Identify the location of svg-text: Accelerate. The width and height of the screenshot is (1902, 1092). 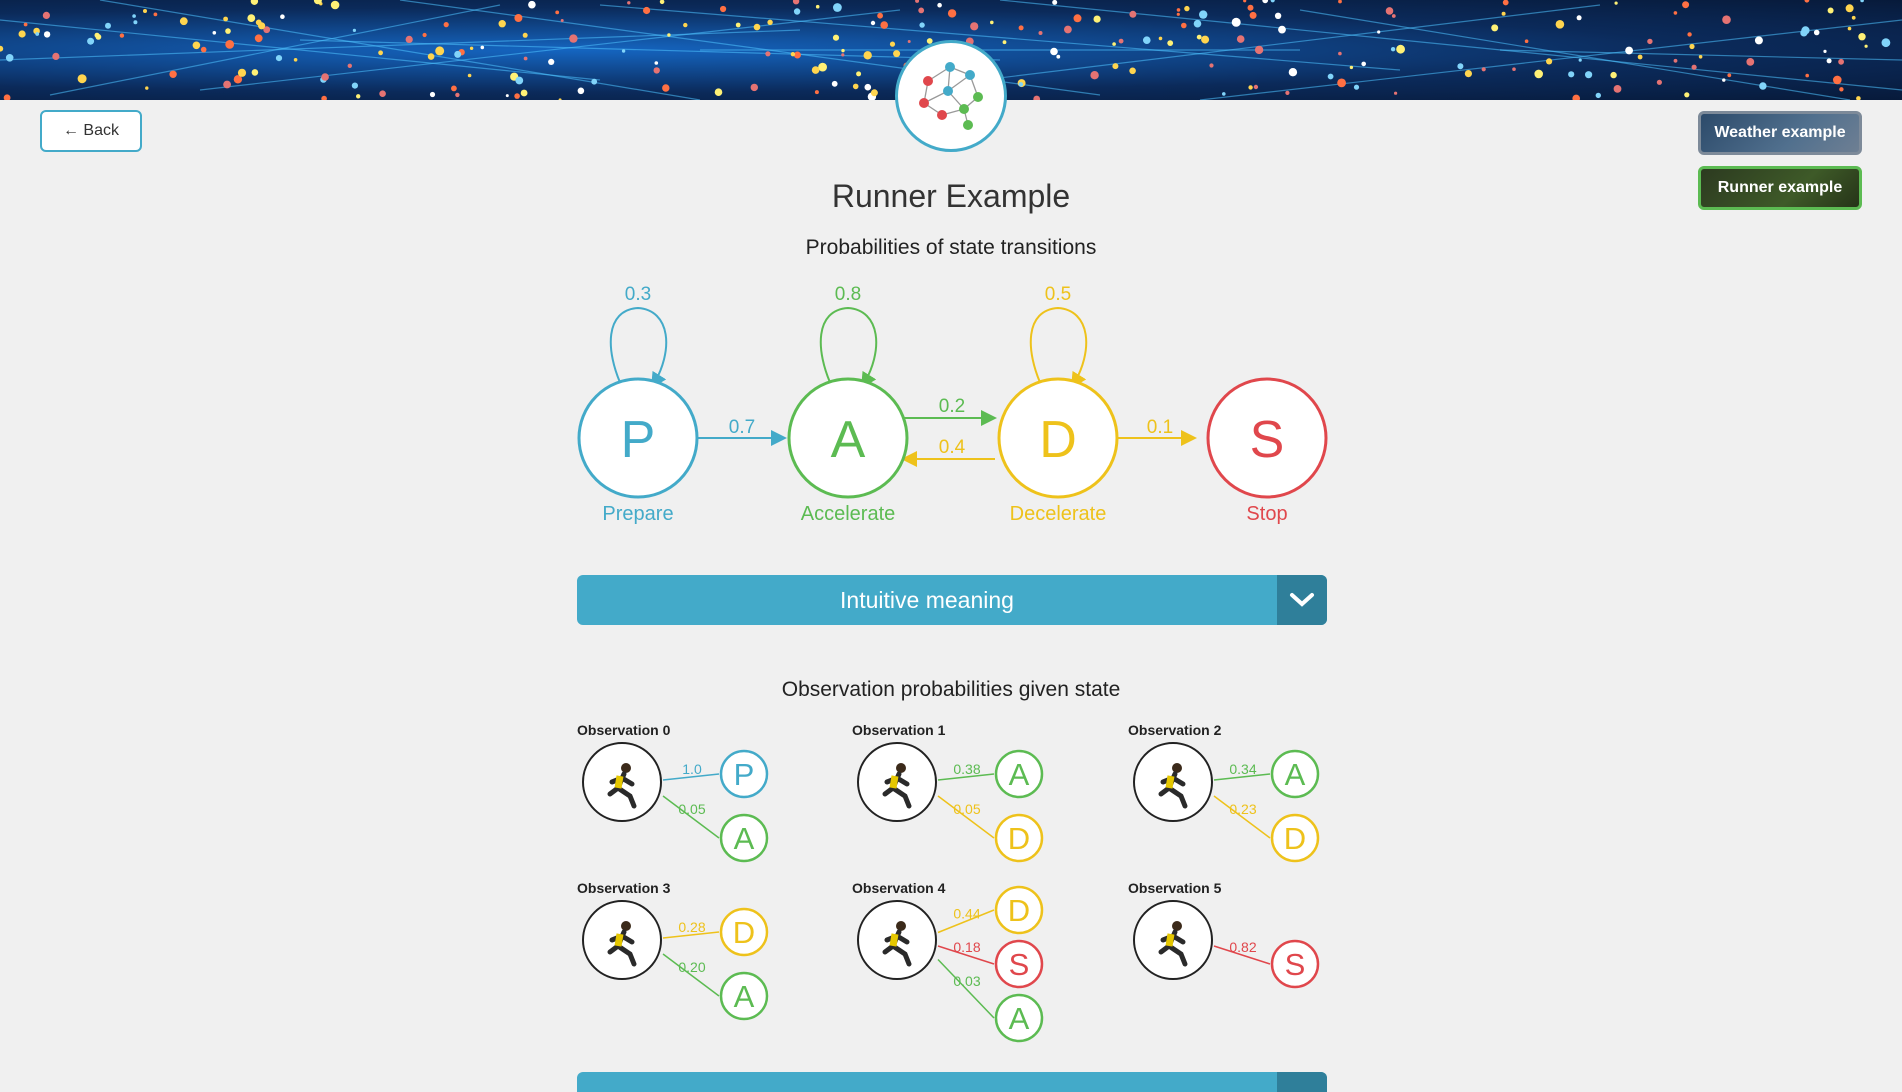
(848, 514).